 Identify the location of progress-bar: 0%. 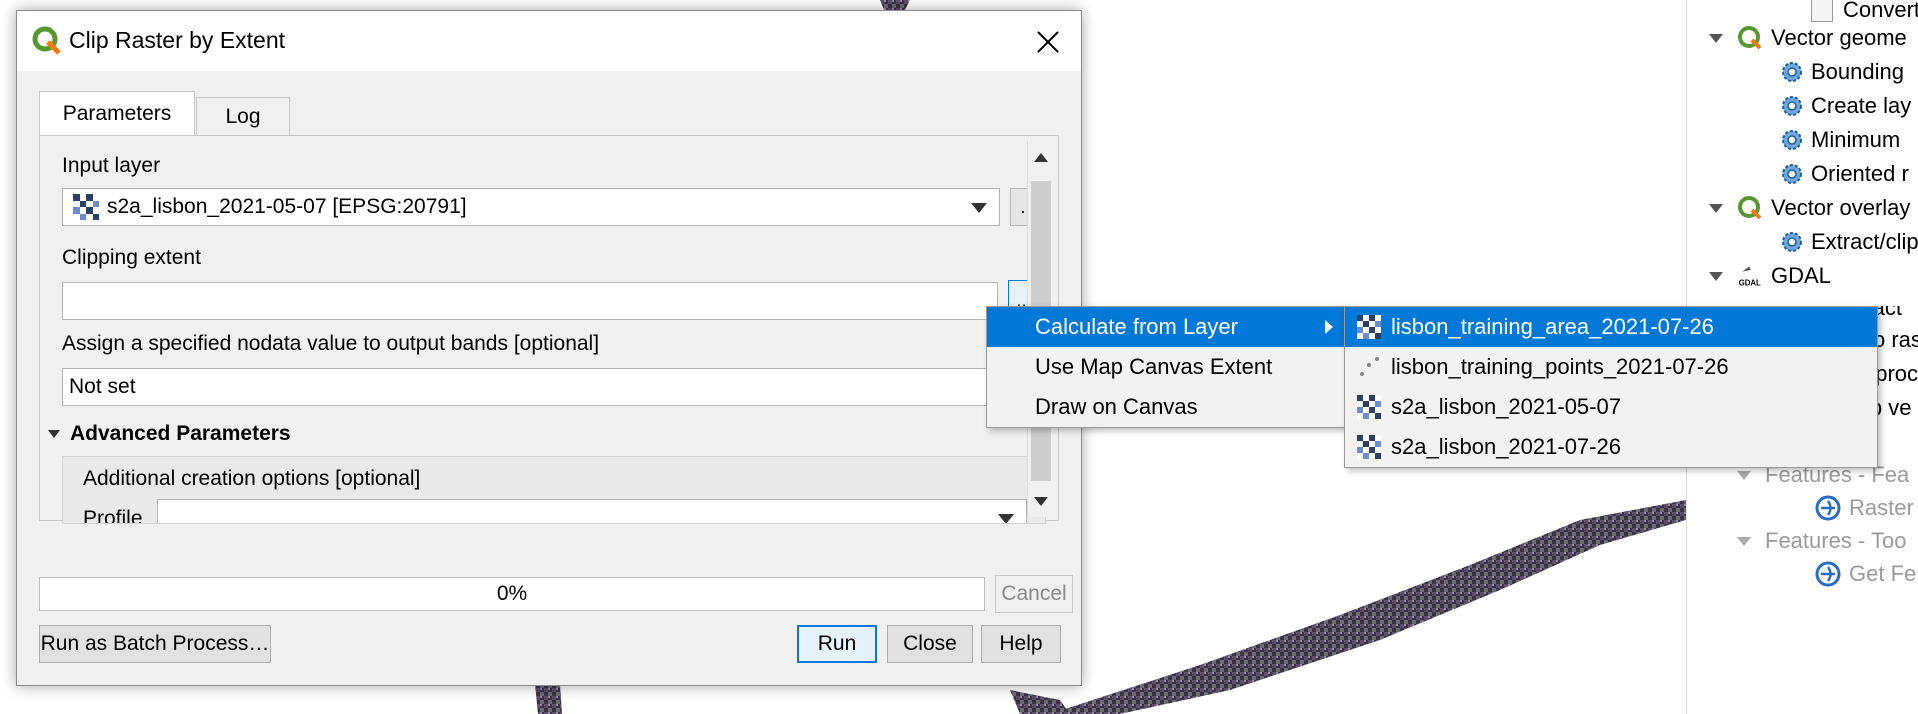
(512, 594).